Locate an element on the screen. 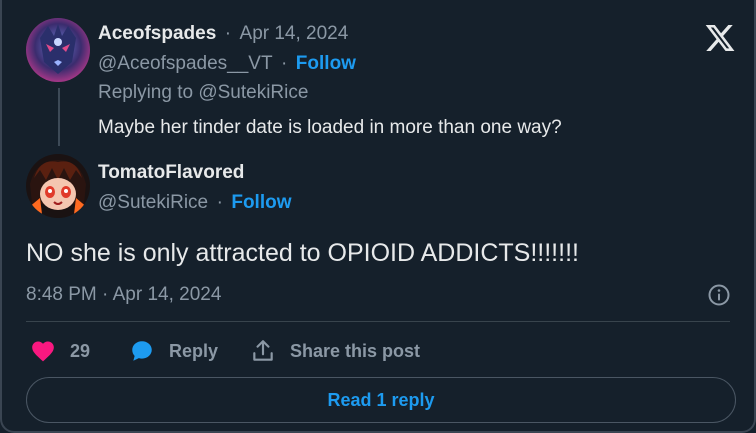 This screenshot has height=433, width=756. thread-connector-line is located at coordinates (59, 117).